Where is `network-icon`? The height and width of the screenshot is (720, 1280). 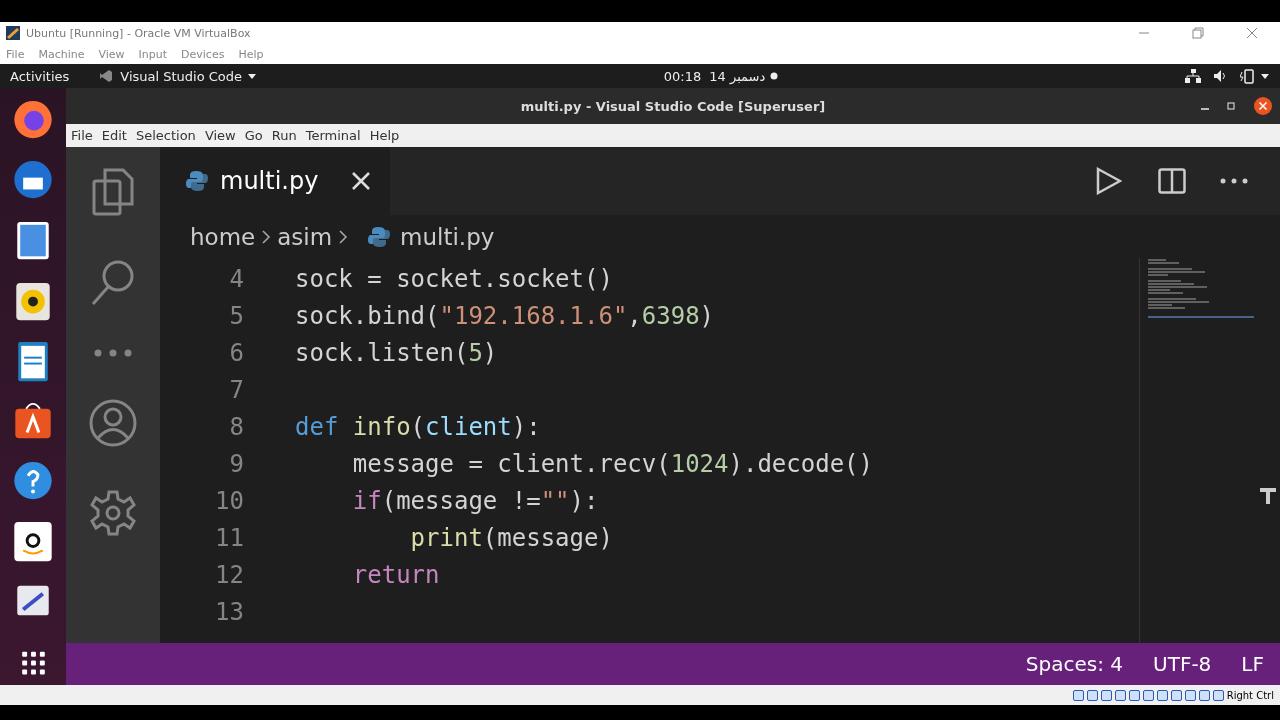
network-icon is located at coordinates (1193, 76).